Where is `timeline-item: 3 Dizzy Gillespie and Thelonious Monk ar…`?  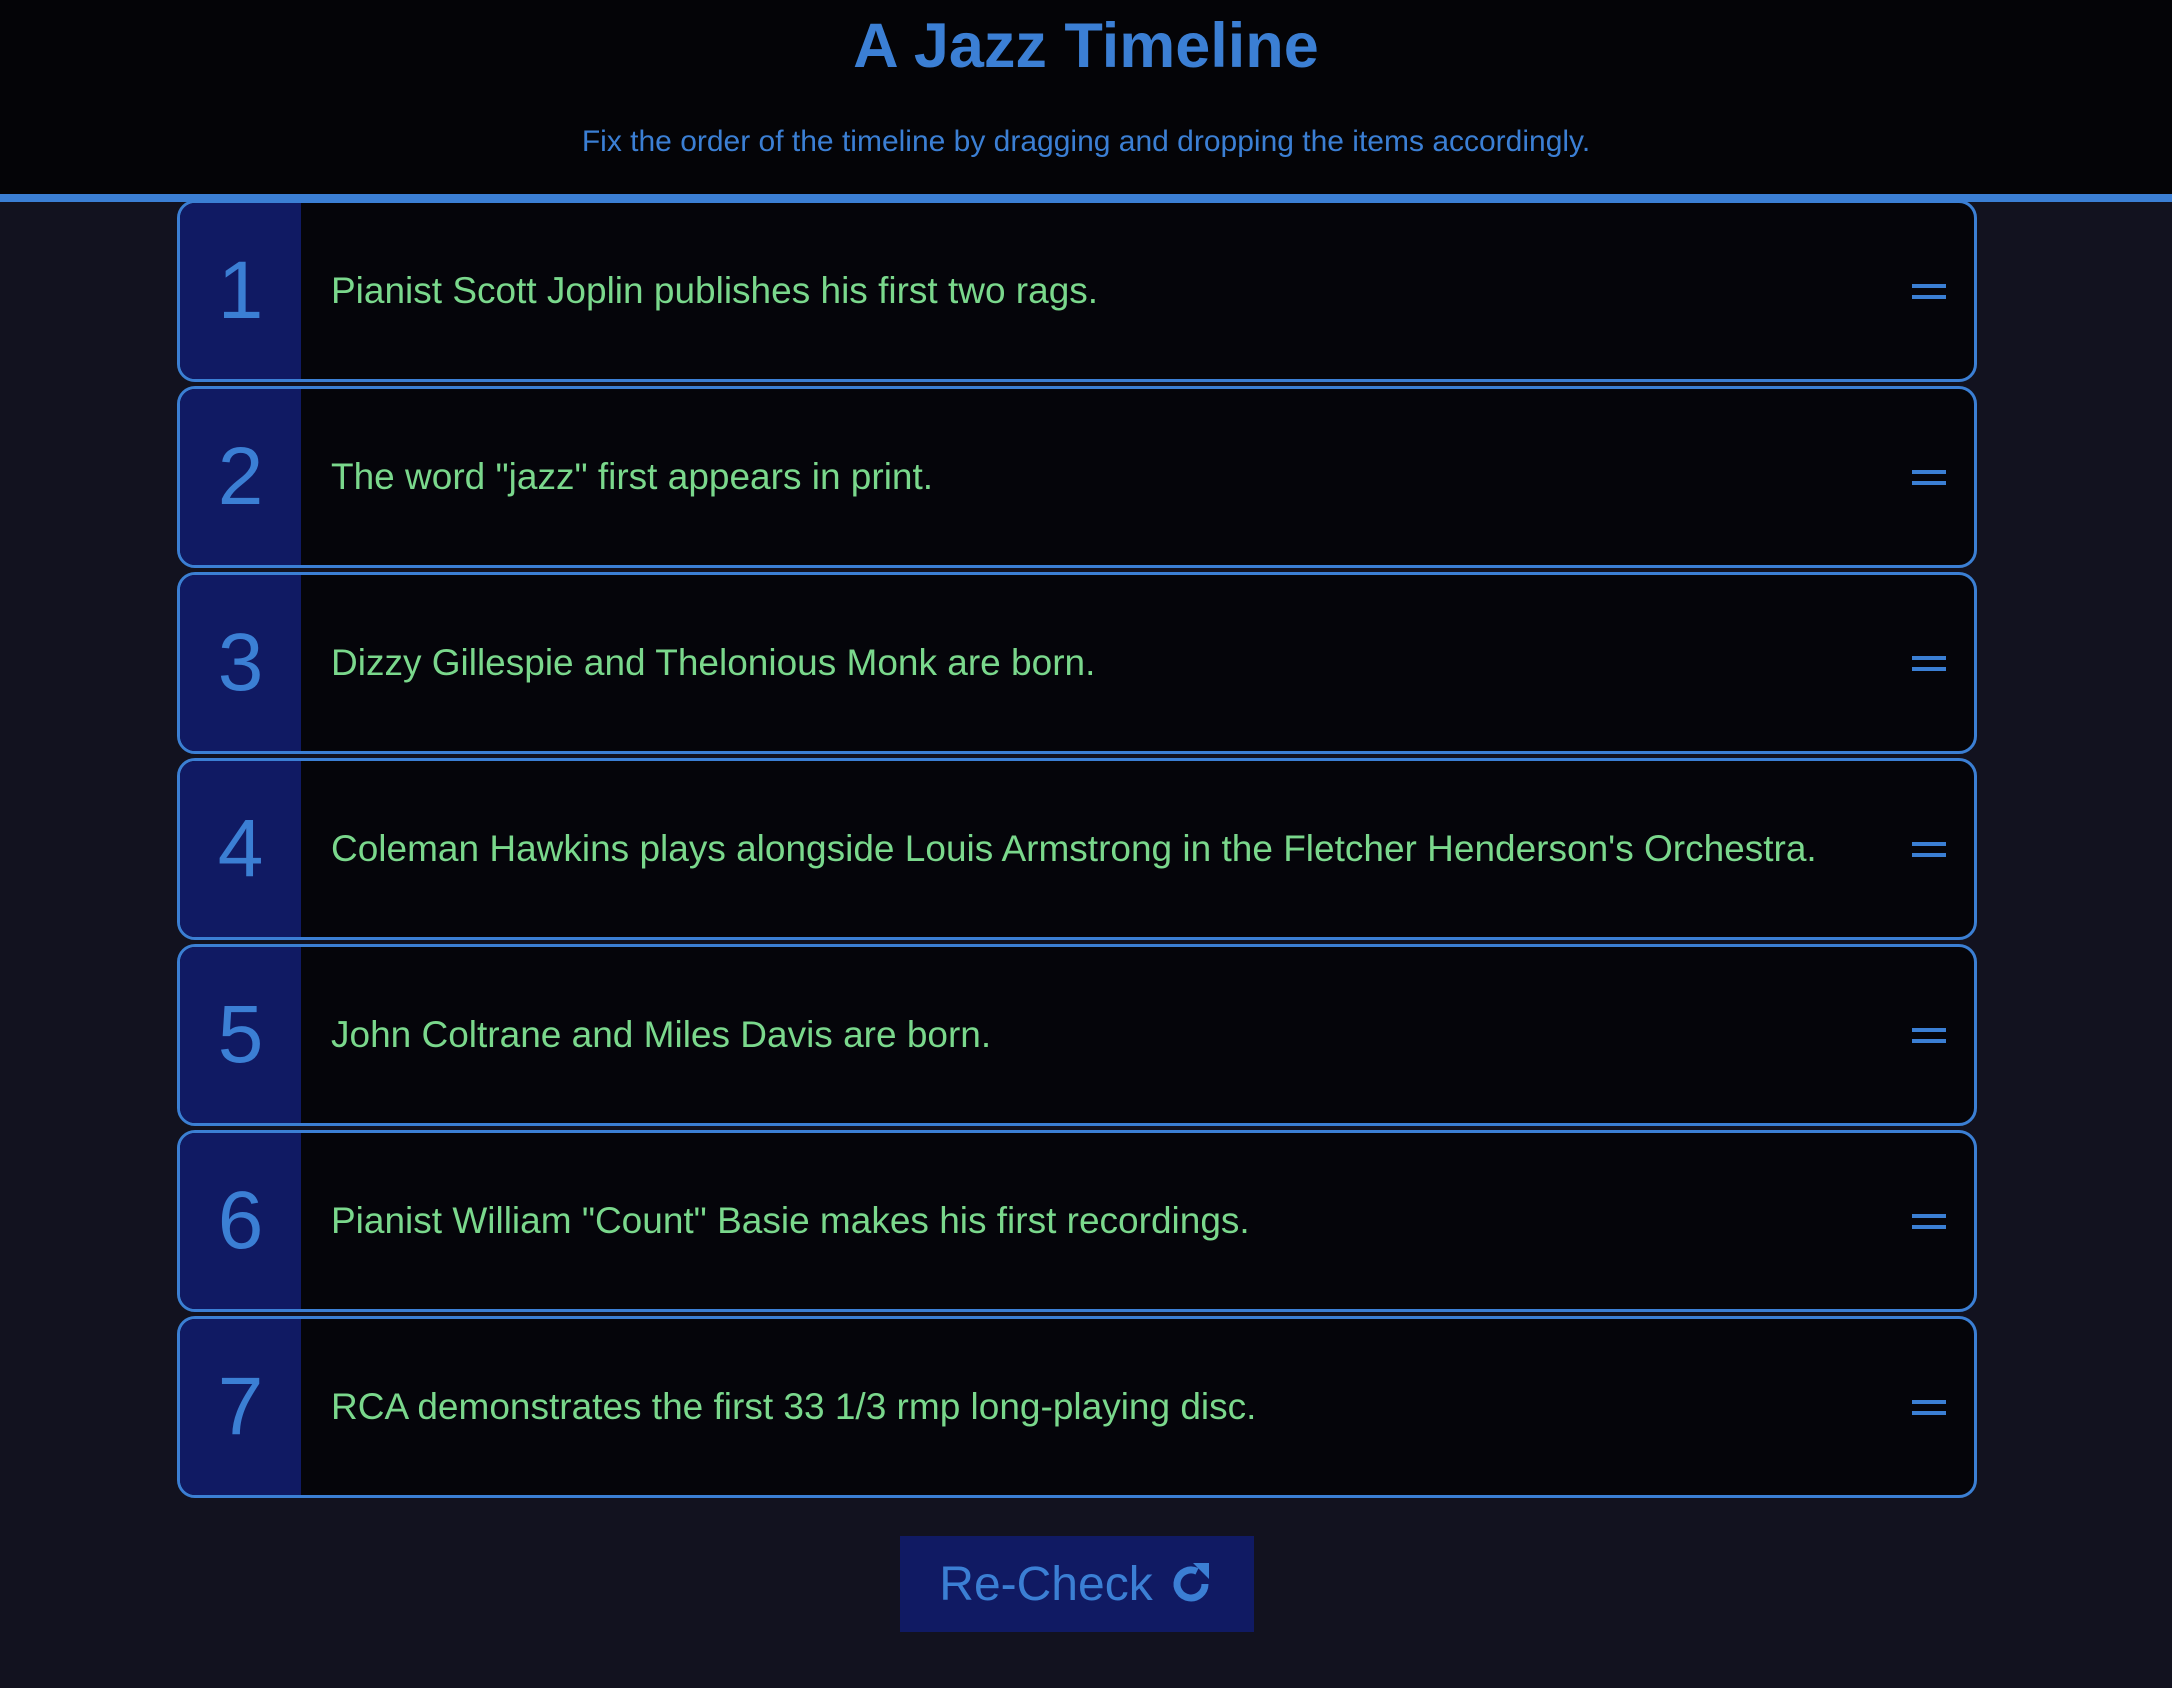 timeline-item: 3 Dizzy Gillespie and Thelonious Monk ar… is located at coordinates (1077, 663).